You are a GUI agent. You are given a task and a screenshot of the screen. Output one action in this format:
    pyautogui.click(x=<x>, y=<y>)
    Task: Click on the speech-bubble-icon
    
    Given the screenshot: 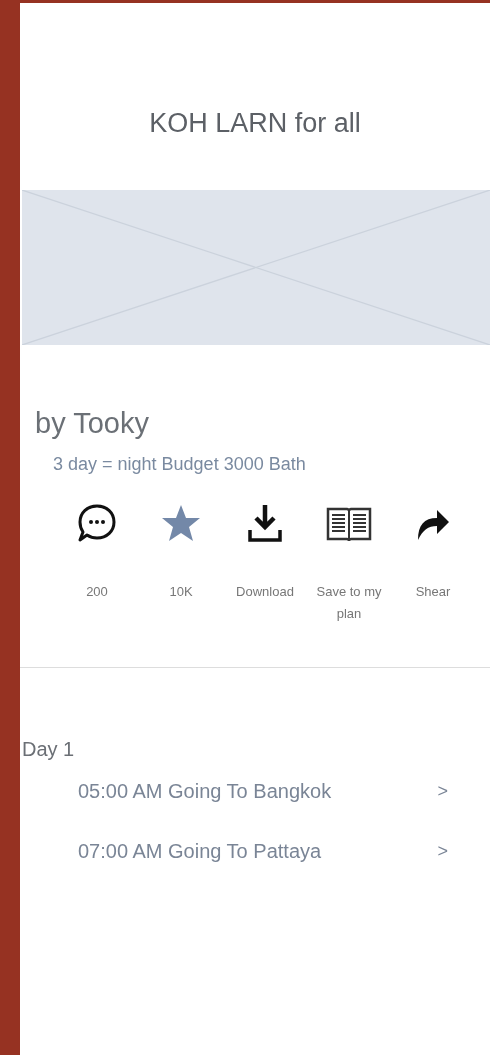 What is the action you would take?
    pyautogui.click(x=97, y=523)
    